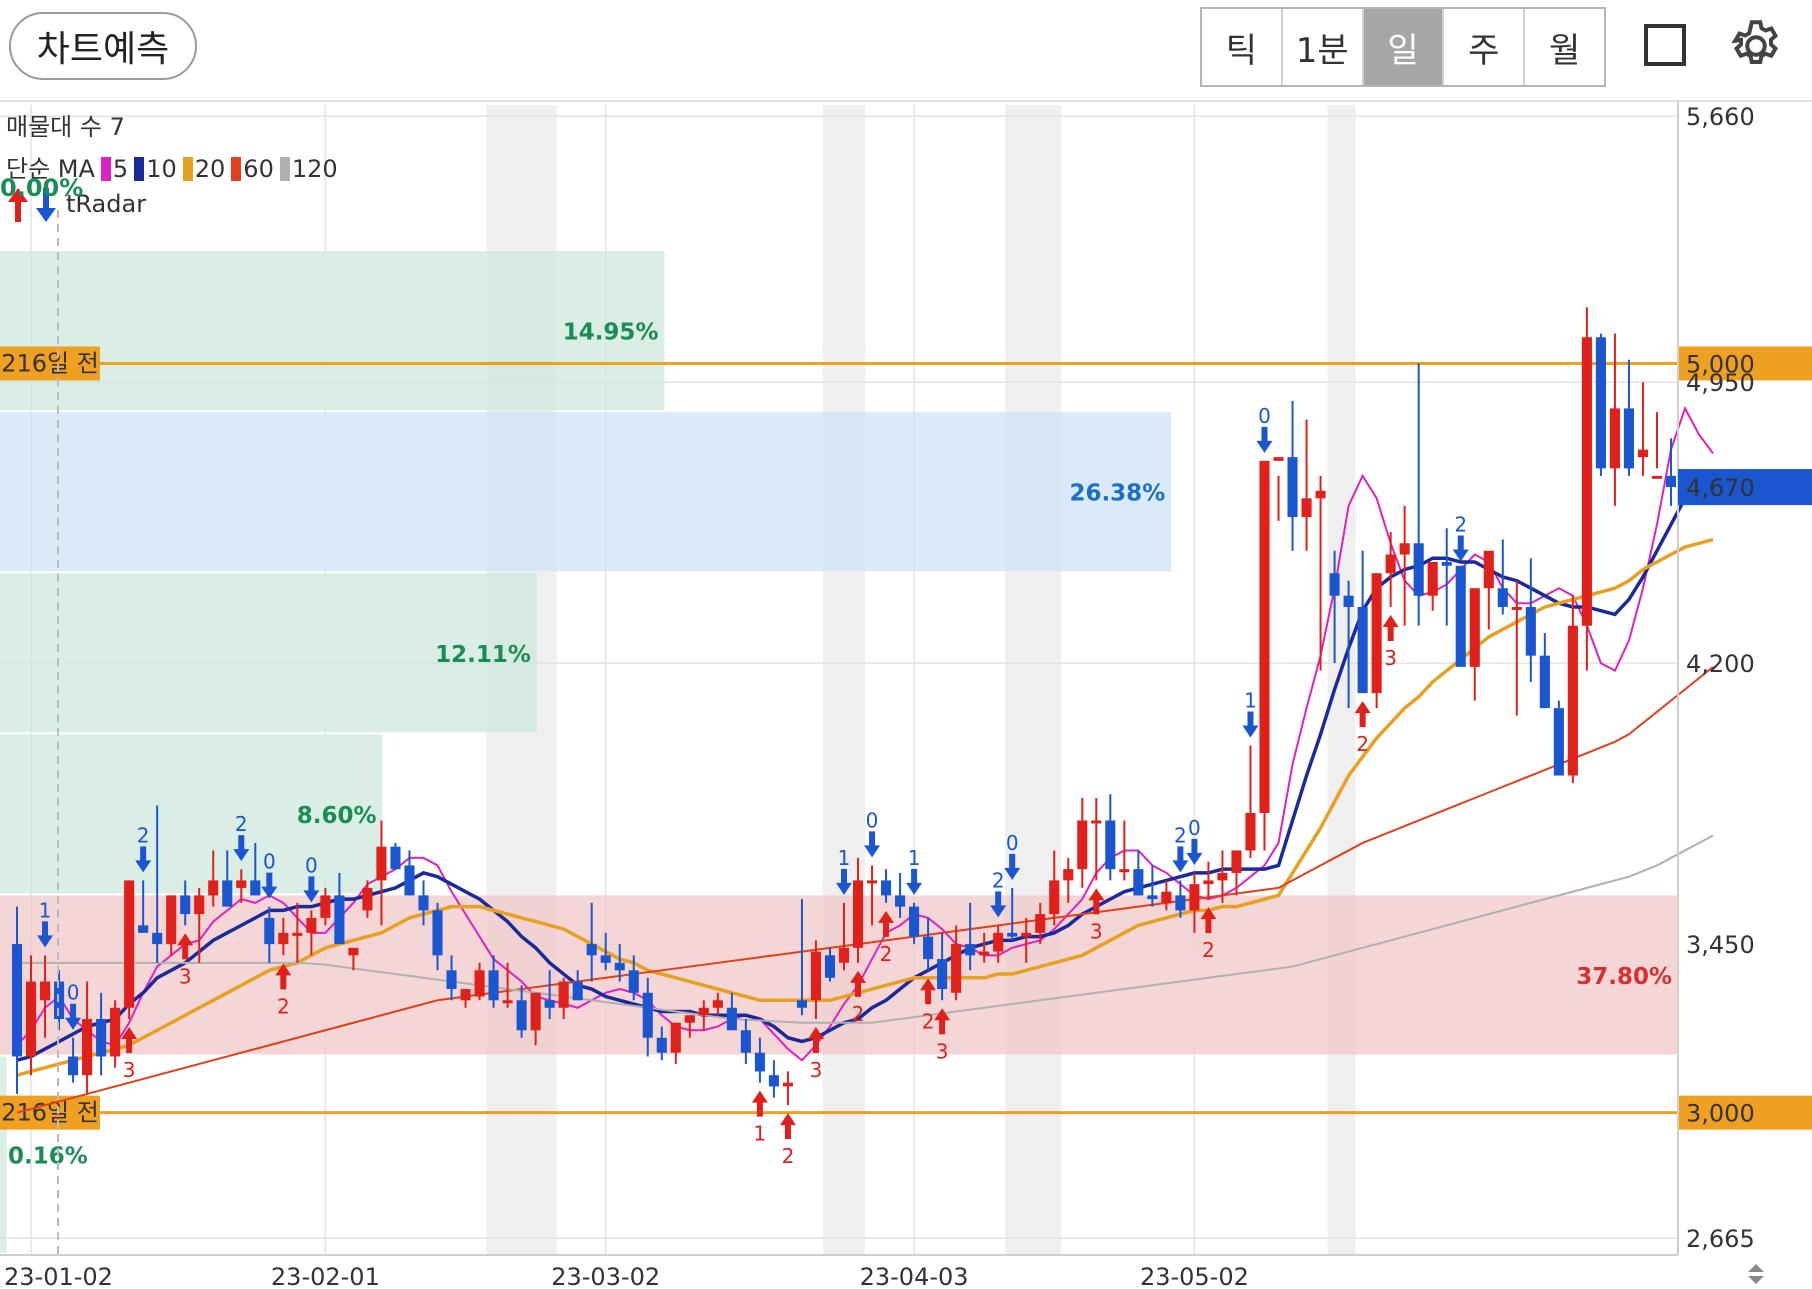 Image resolution: width=1812 pixels, height=1289 pixels. What do you see at coordinates (58, 1276) in the screenshot?
I see `x-tick-label: 23-01-02` at bounding box center [58, 1276].